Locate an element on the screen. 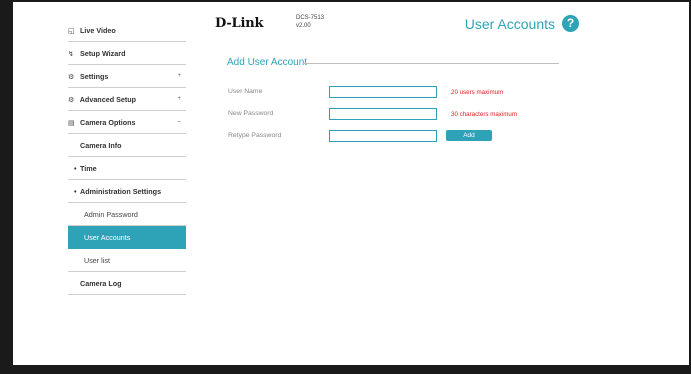 This screenshot has height=374, width=691. username-label: User Name is located at coordinates (245, 91).